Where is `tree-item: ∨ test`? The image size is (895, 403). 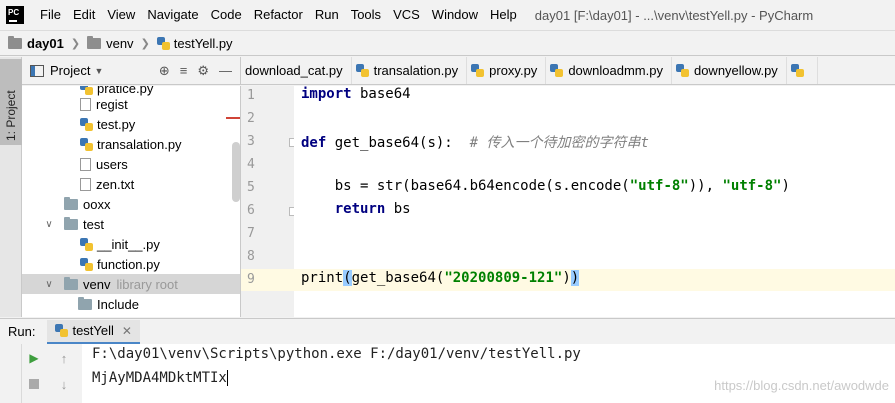
tree-item: ∨ test is located at coordinates (131, 224).